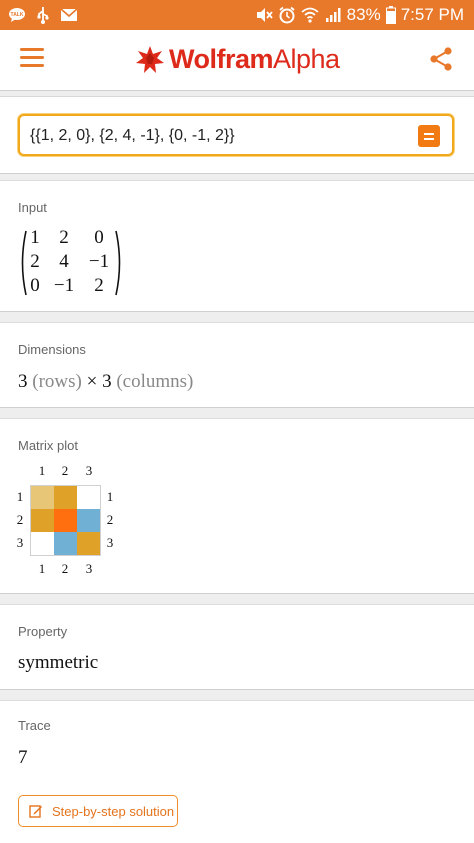  What do you see at coordinates (333, 15) in the screenshot?
I see `signal-icon` at bounding box center [333, 15].